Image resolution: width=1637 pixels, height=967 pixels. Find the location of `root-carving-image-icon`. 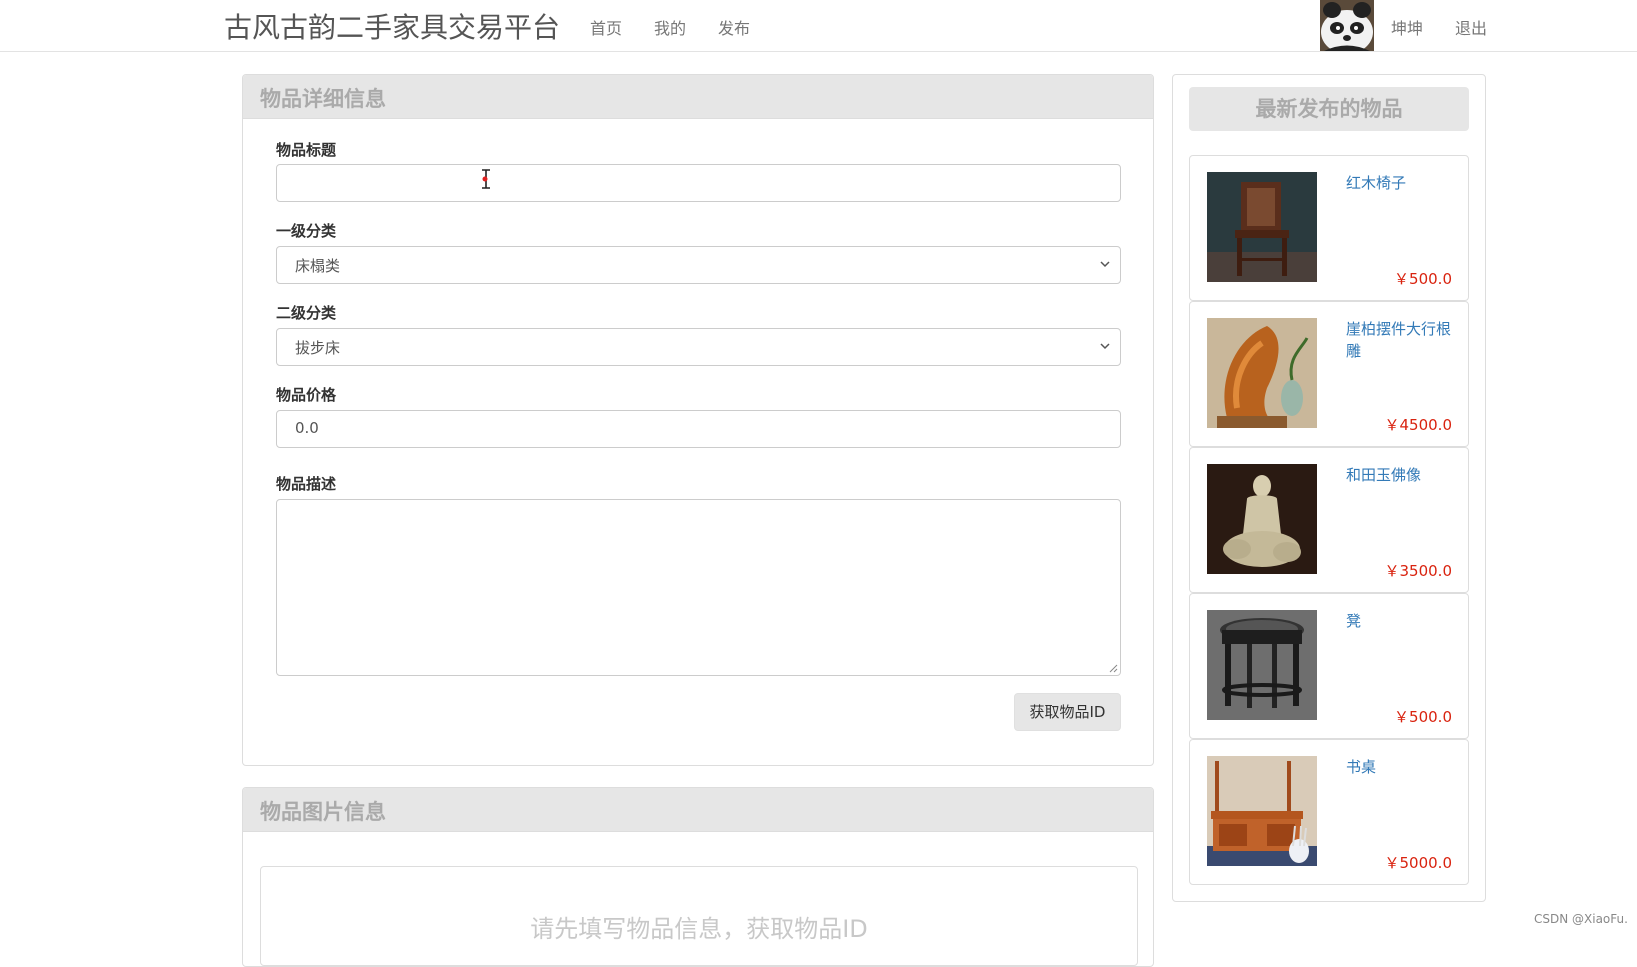

root-carving-image-icon is located at coordinates (1262, 373).